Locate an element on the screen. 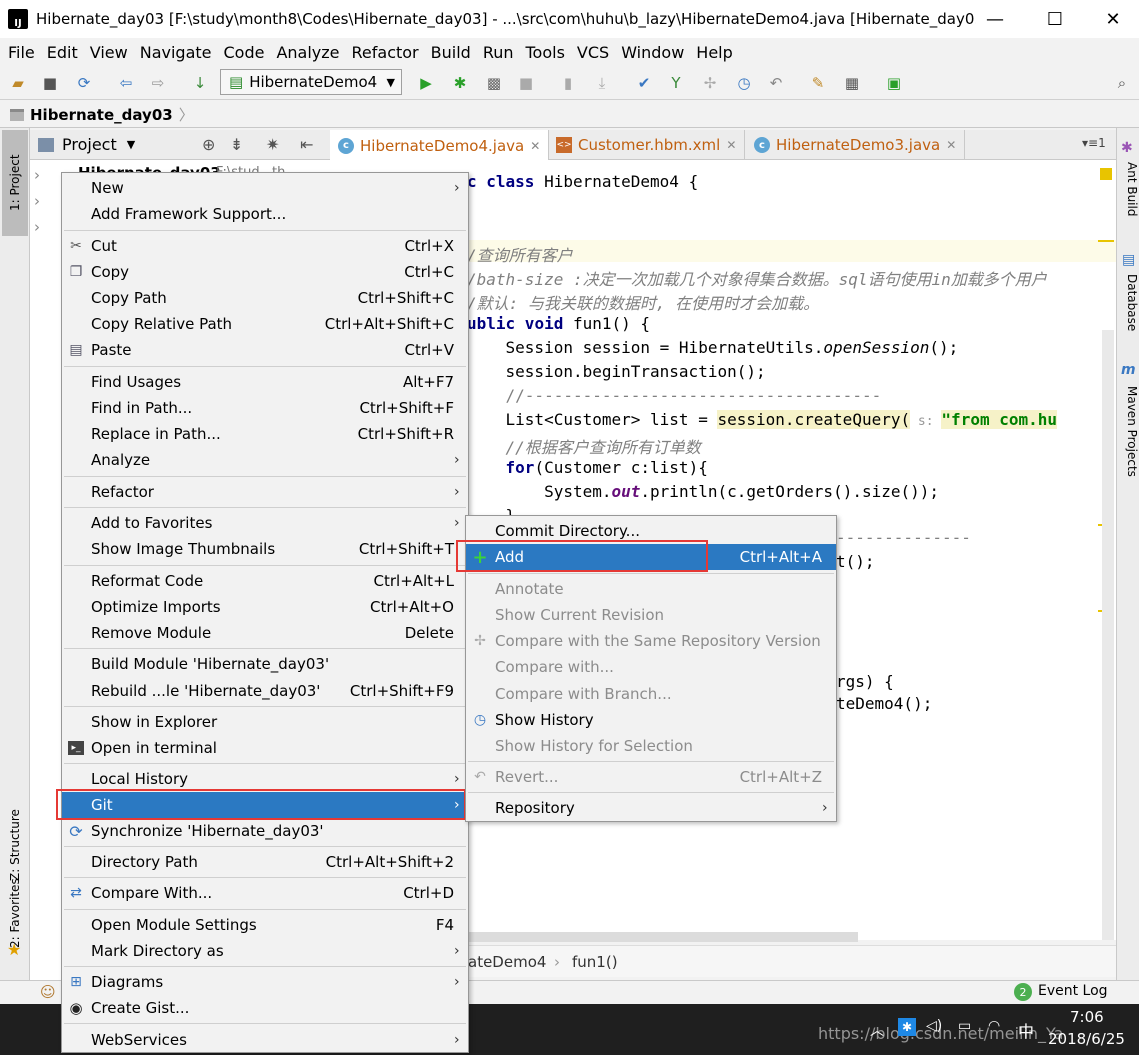 The height and width of the screenshot is (1055, 1139). menu-item-analyze: Analyze › is located at coordinates (265, 460).